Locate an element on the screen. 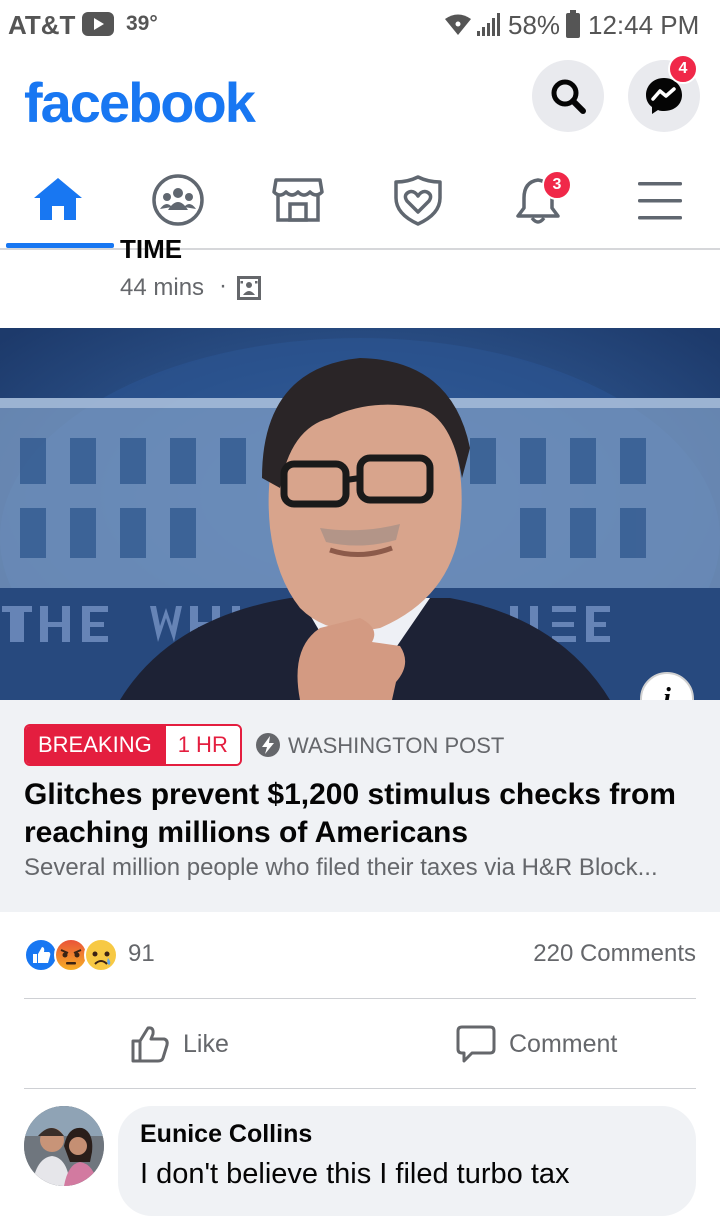 The image size is (720, 1216). like-button: Like is located at coordinates (180, 1045).